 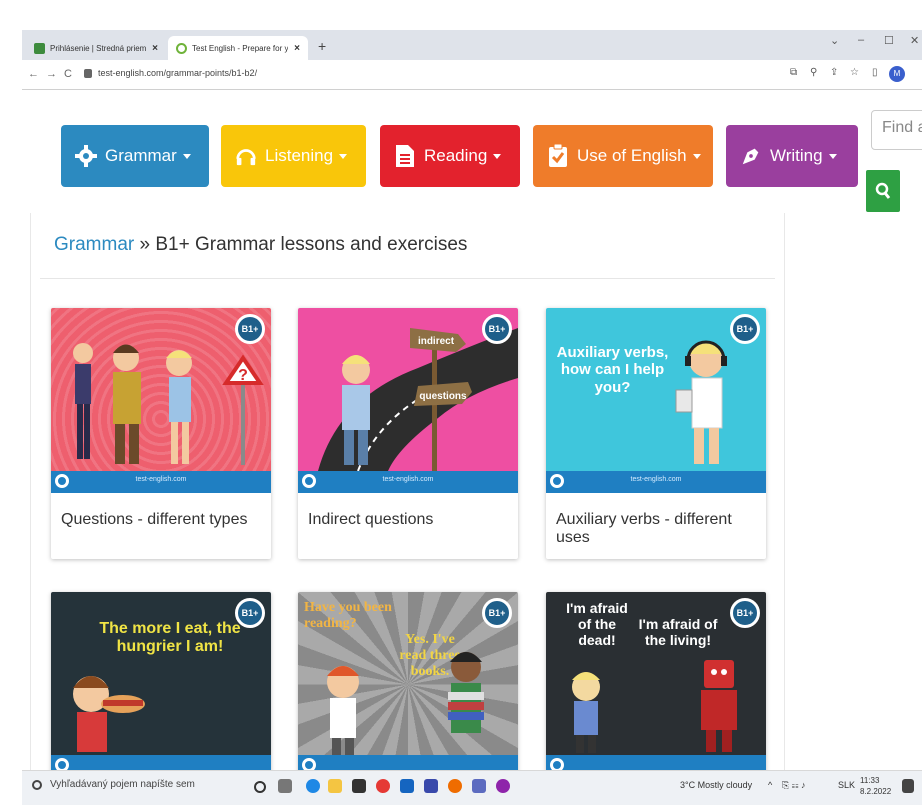 I want to click on app-icon, so click(x=503, y=786).